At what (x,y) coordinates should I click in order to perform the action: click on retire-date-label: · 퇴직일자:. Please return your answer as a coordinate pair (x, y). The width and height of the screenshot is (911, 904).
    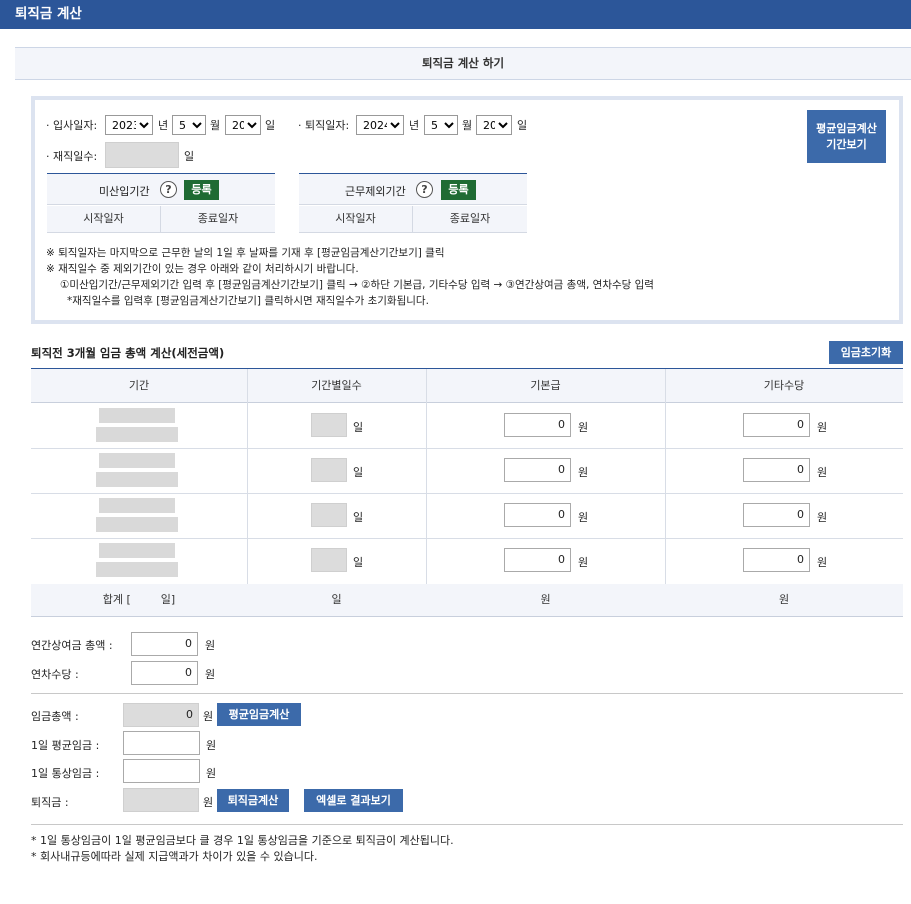
    Looking at the image, I should click on (324, 125).